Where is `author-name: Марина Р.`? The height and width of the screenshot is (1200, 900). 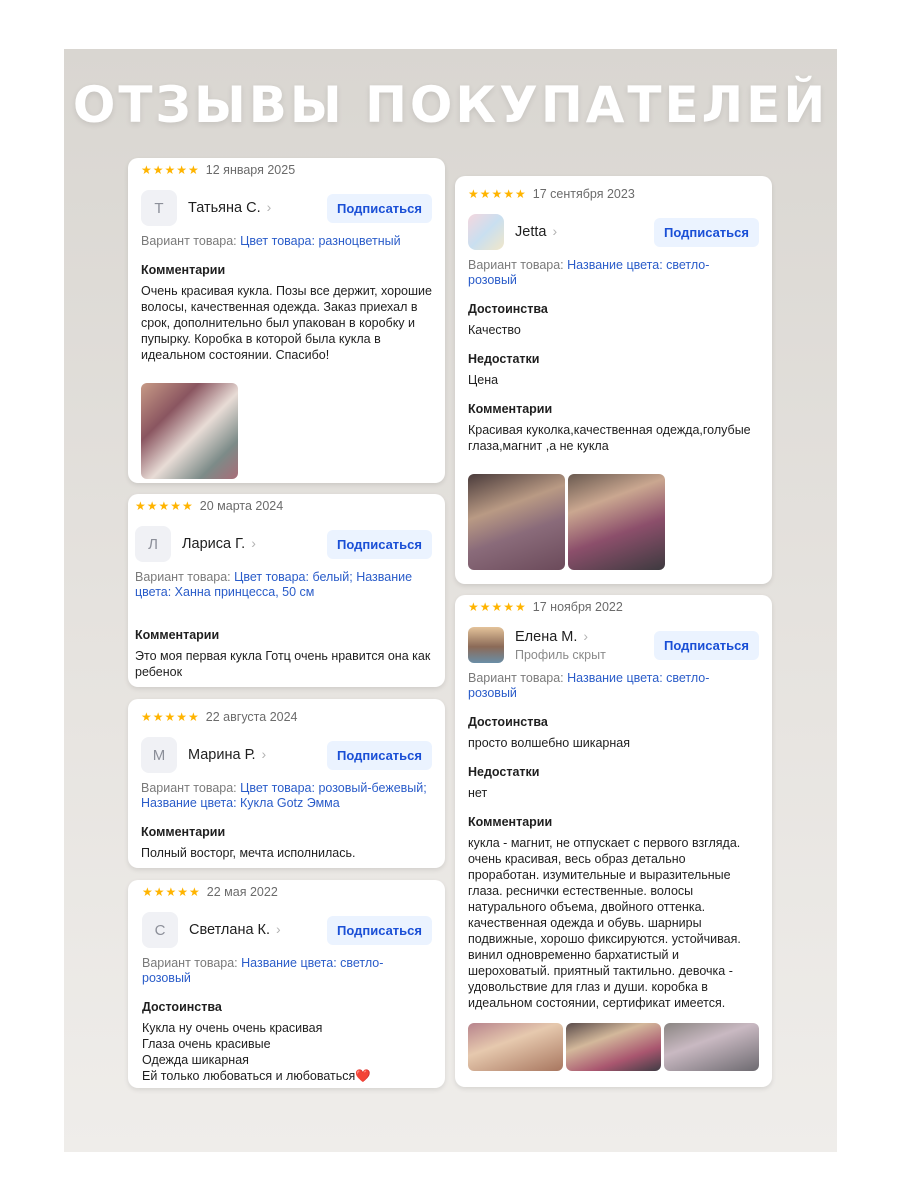
author-name: Марина Р. is located at coordinates (222, 755).